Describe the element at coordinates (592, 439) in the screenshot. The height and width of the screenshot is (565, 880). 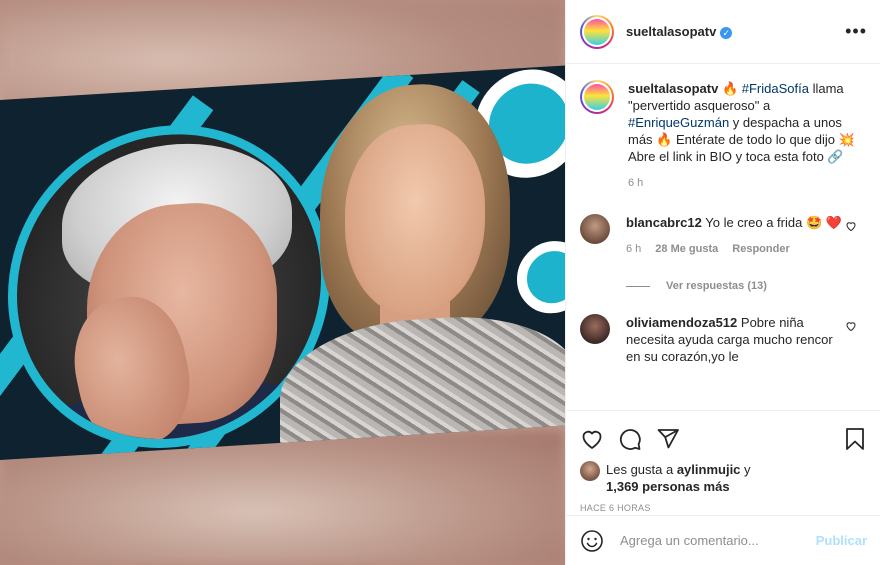
I see `heart-icon` at that location.